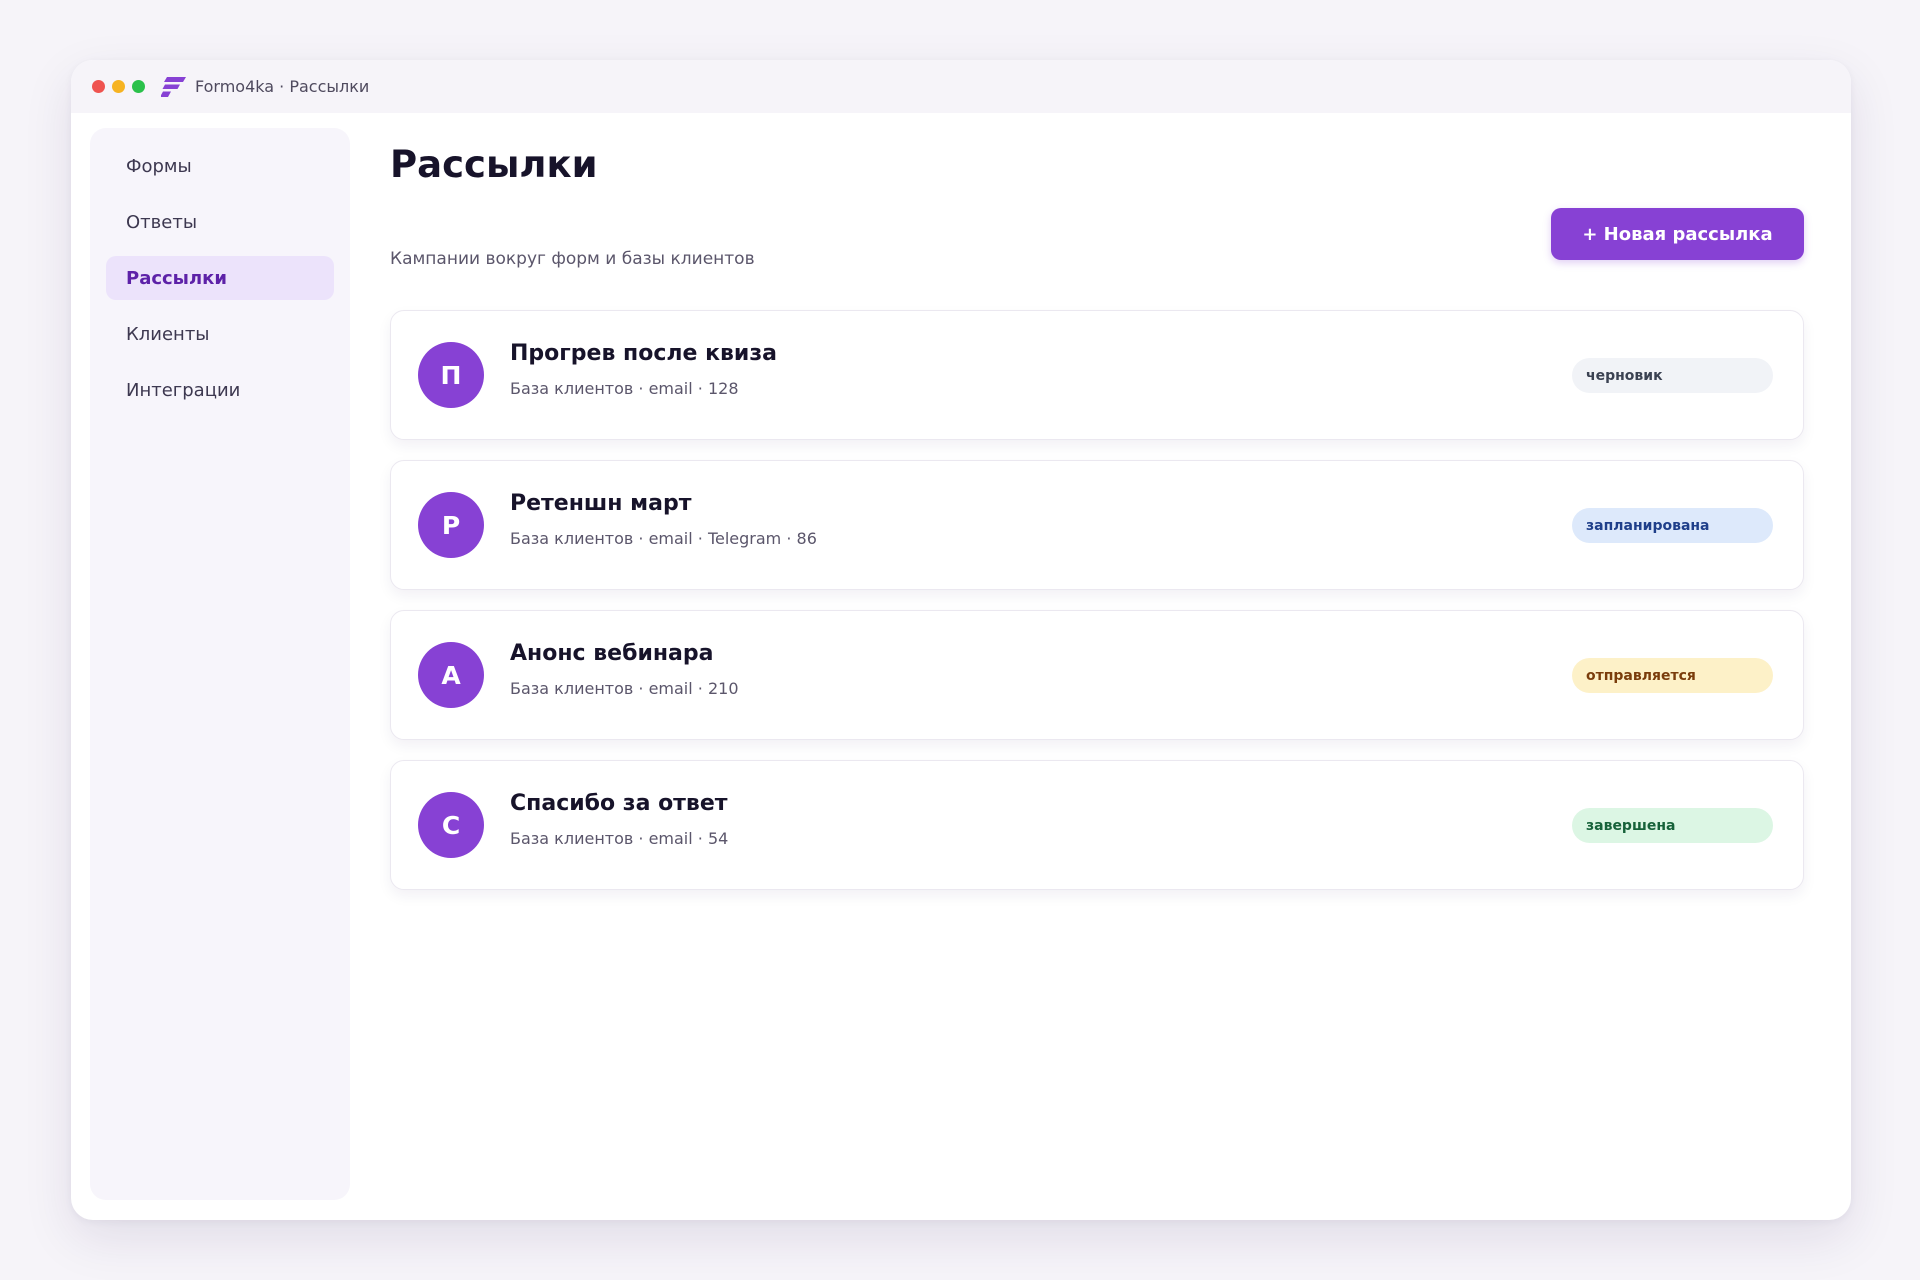  I want to click on minimize-window-dot, so click(118, 86).